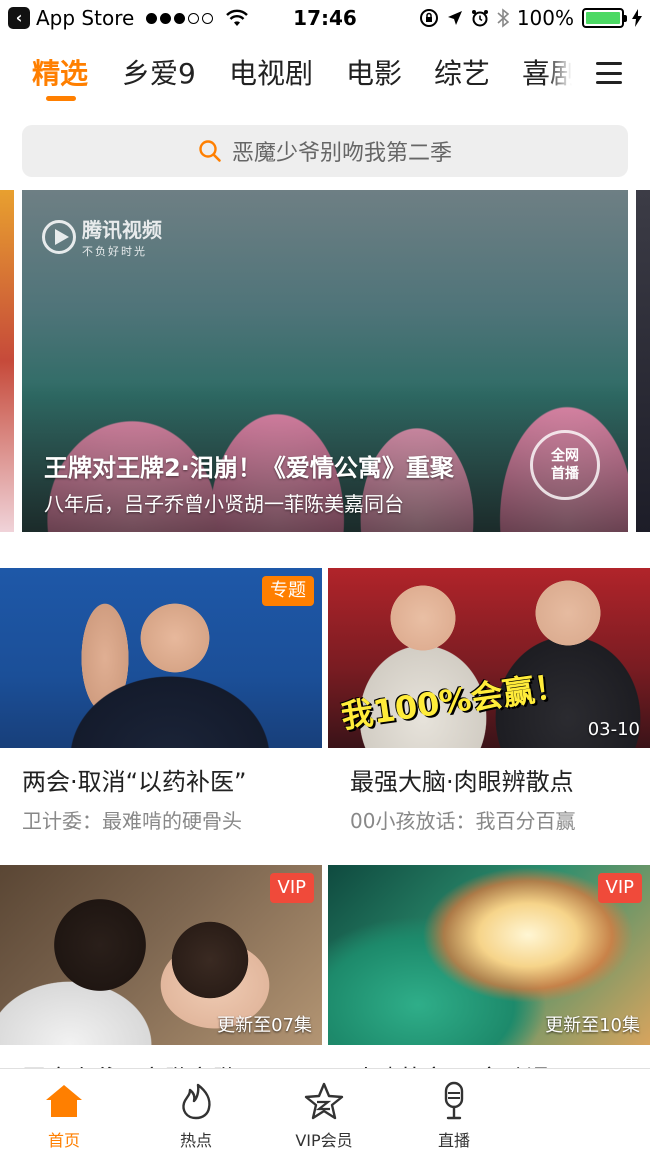 The width and height of the screenshot is (650, 1156). Describe the element at coordinates (453, 701) in the screenshot. I see `thumbnail-overlay-text: 我100%会赢！` at that location.